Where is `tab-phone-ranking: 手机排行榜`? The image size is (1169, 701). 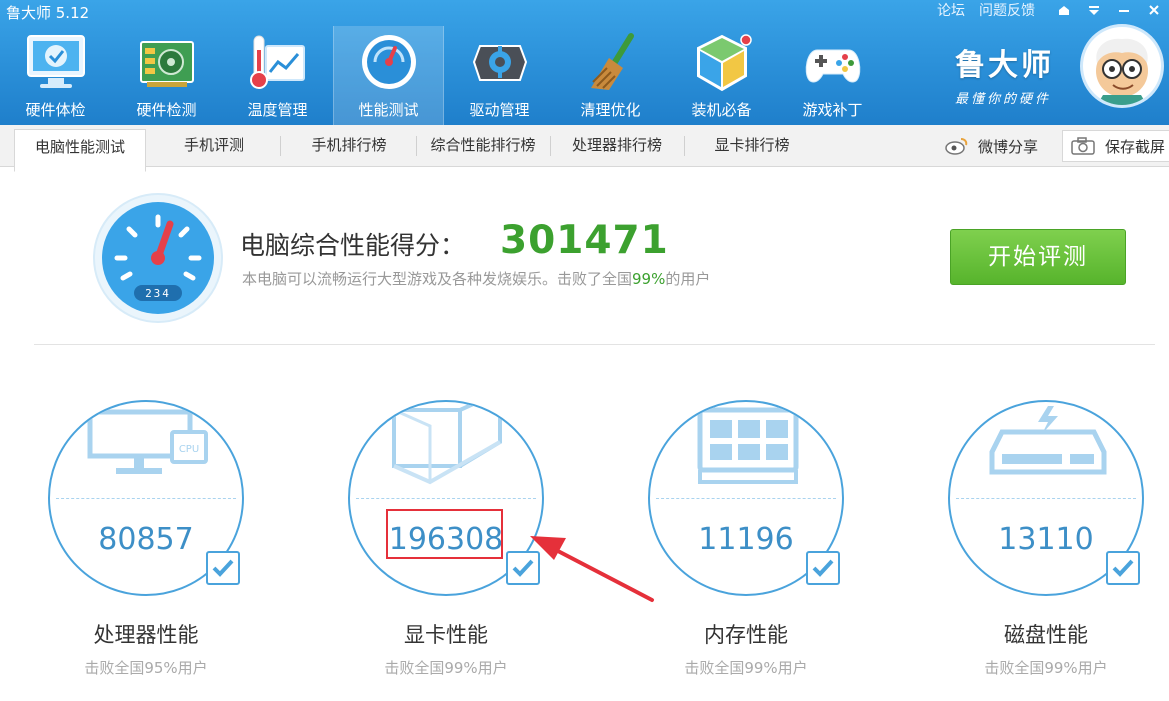 tab-phone-ranking: 手机排行榜 is located at coordinates (349, 146).